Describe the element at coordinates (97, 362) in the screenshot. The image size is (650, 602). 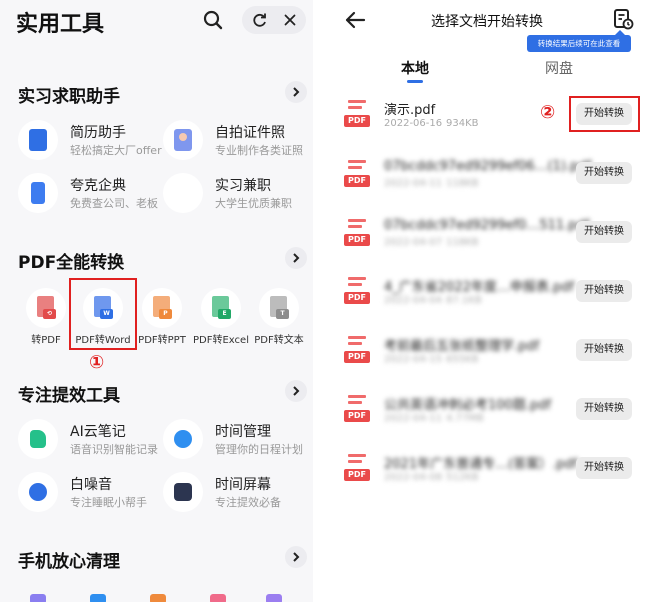
I see `step-one-marker: ①` at that location.